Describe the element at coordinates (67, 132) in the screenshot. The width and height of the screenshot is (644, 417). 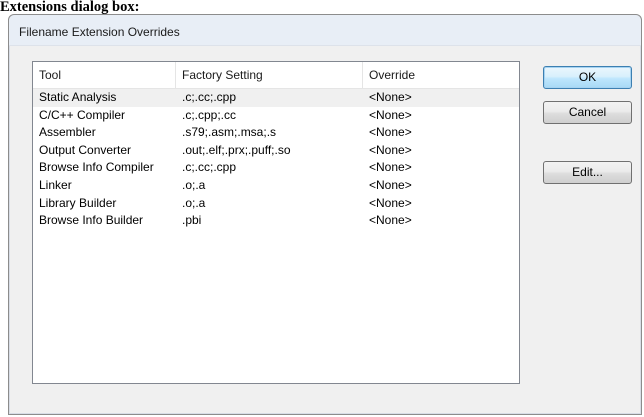
I see `tool-cell: Assembler` at that location.